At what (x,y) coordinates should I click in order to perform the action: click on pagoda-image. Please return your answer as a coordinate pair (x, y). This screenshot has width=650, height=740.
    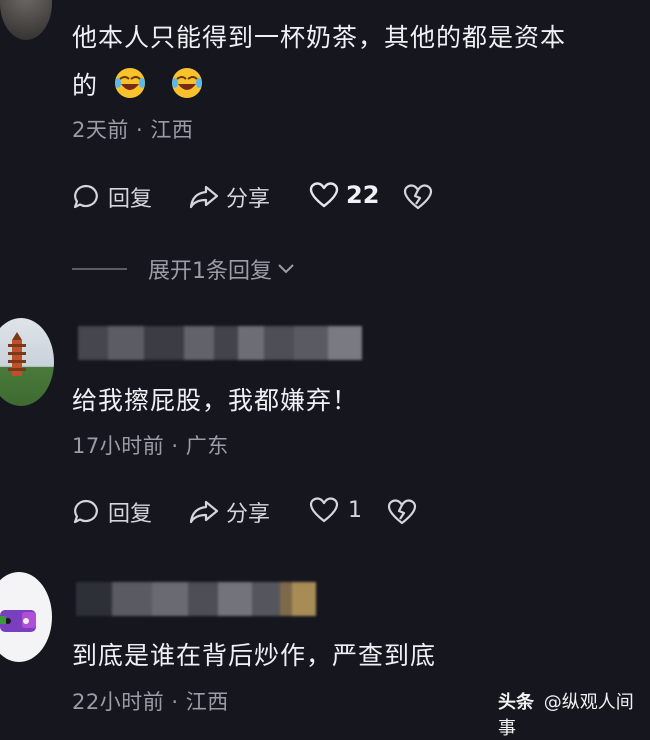
    Looking at the image, I should click on (17, 354).